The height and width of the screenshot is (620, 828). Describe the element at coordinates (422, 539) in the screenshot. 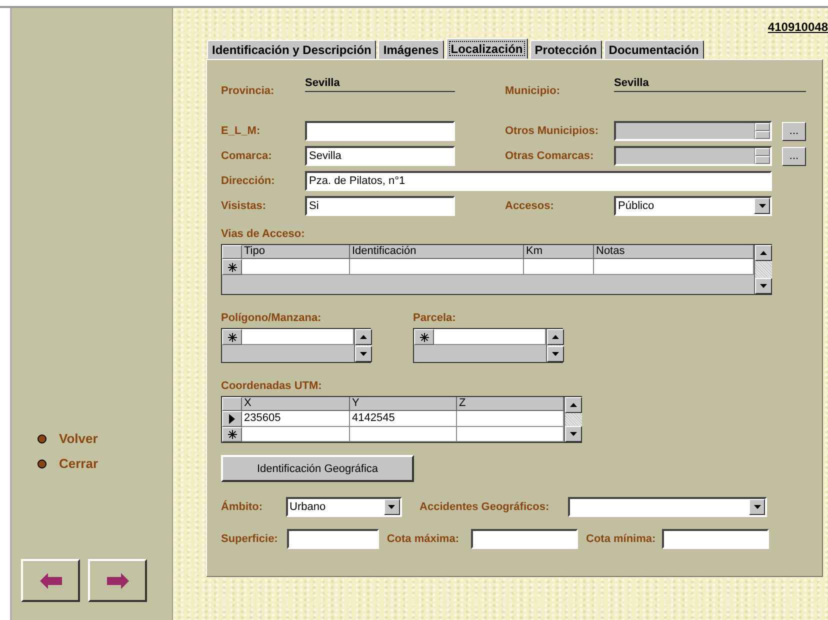

I see `field-label: Cota máxima:` at that location.